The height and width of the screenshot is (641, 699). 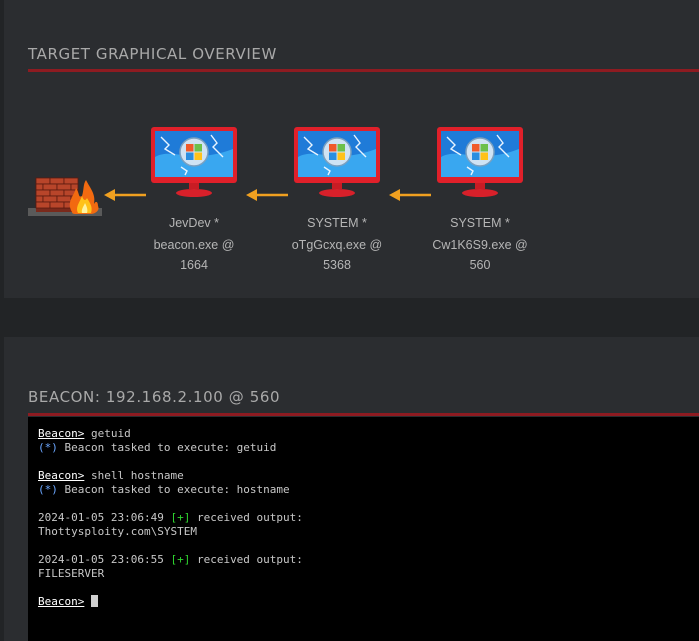 What do you see at coordinates (480, 201) in the screenshot?
I see `host-node: SYSTEM * Cw1K6S9.exe @560` at bounding box center [480, 201].